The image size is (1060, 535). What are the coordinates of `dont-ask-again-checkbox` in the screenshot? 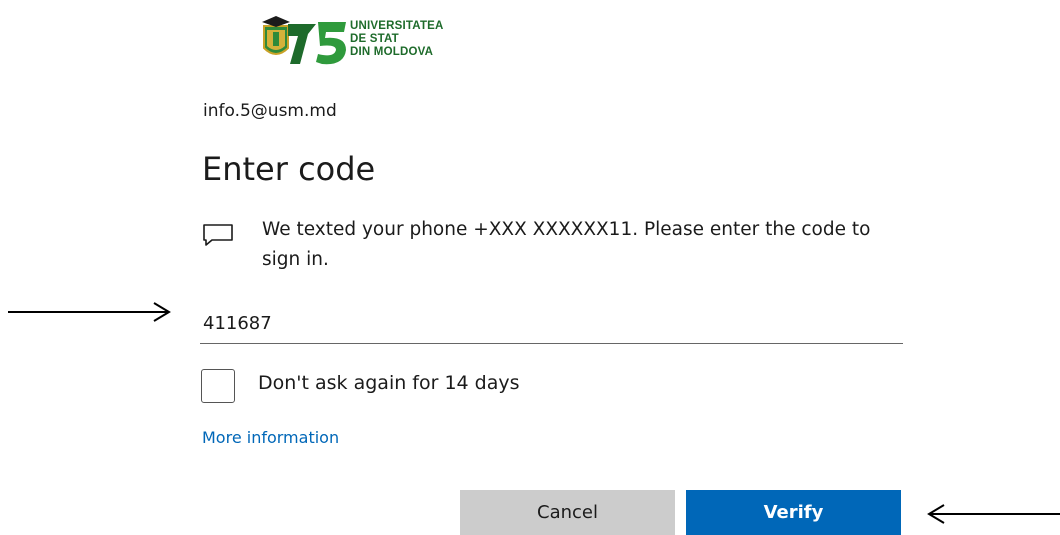 It's located at (218, 386).